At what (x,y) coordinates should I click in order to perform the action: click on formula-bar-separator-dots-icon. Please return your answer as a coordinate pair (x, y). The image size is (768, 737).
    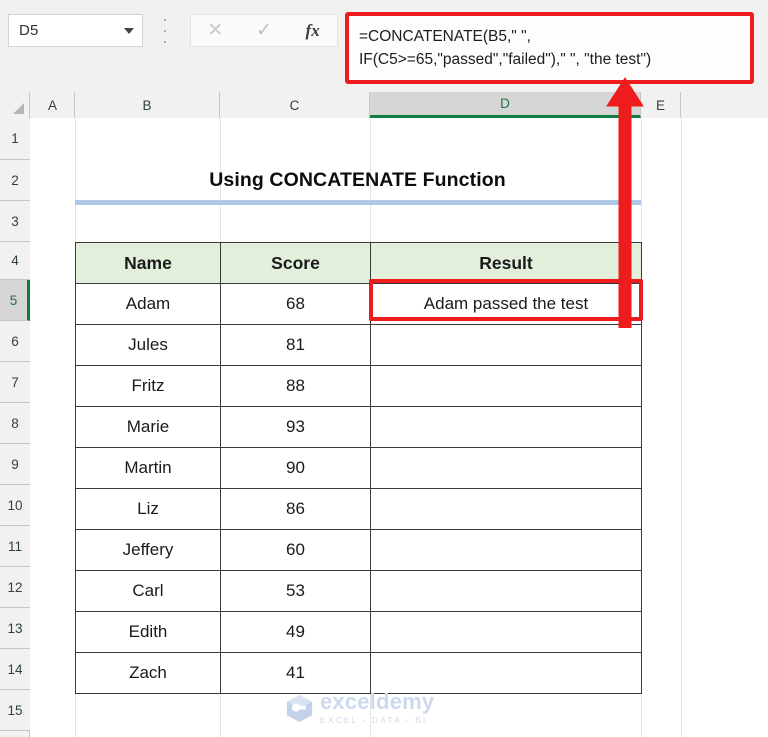
    Looking at the image, I should click on (165, 31).